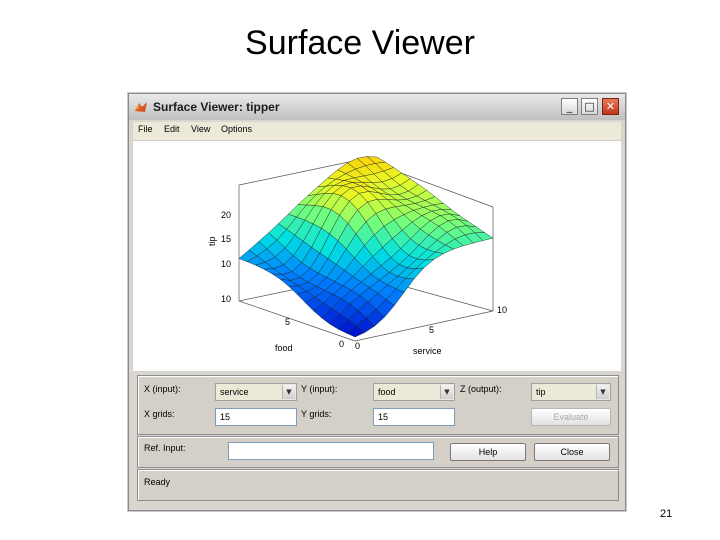  I want to click on help-button: Help, so click(488, 452).